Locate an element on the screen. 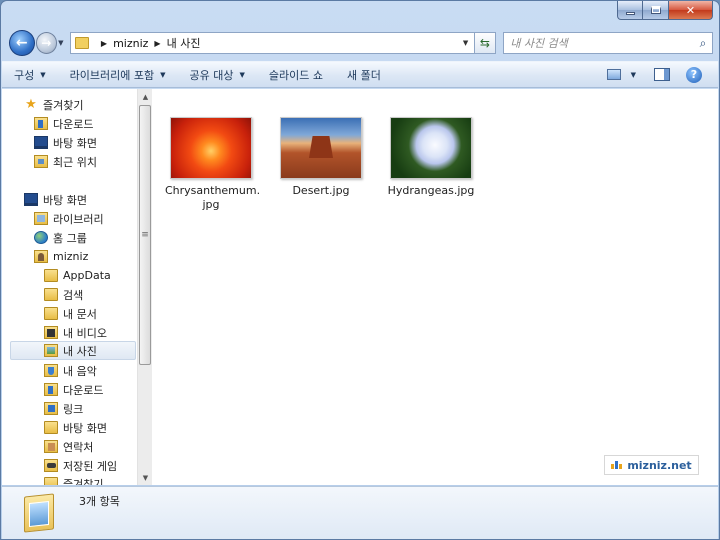 The image size is (720, 540). organize-button: 구성 ▼ is located at coordinates (30, 75).